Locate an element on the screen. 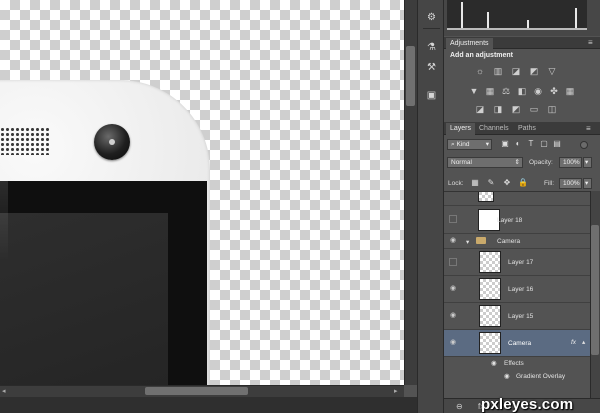 The image size is (600, 413). layers-scroll-thumb is located at coordinates (595, 290).